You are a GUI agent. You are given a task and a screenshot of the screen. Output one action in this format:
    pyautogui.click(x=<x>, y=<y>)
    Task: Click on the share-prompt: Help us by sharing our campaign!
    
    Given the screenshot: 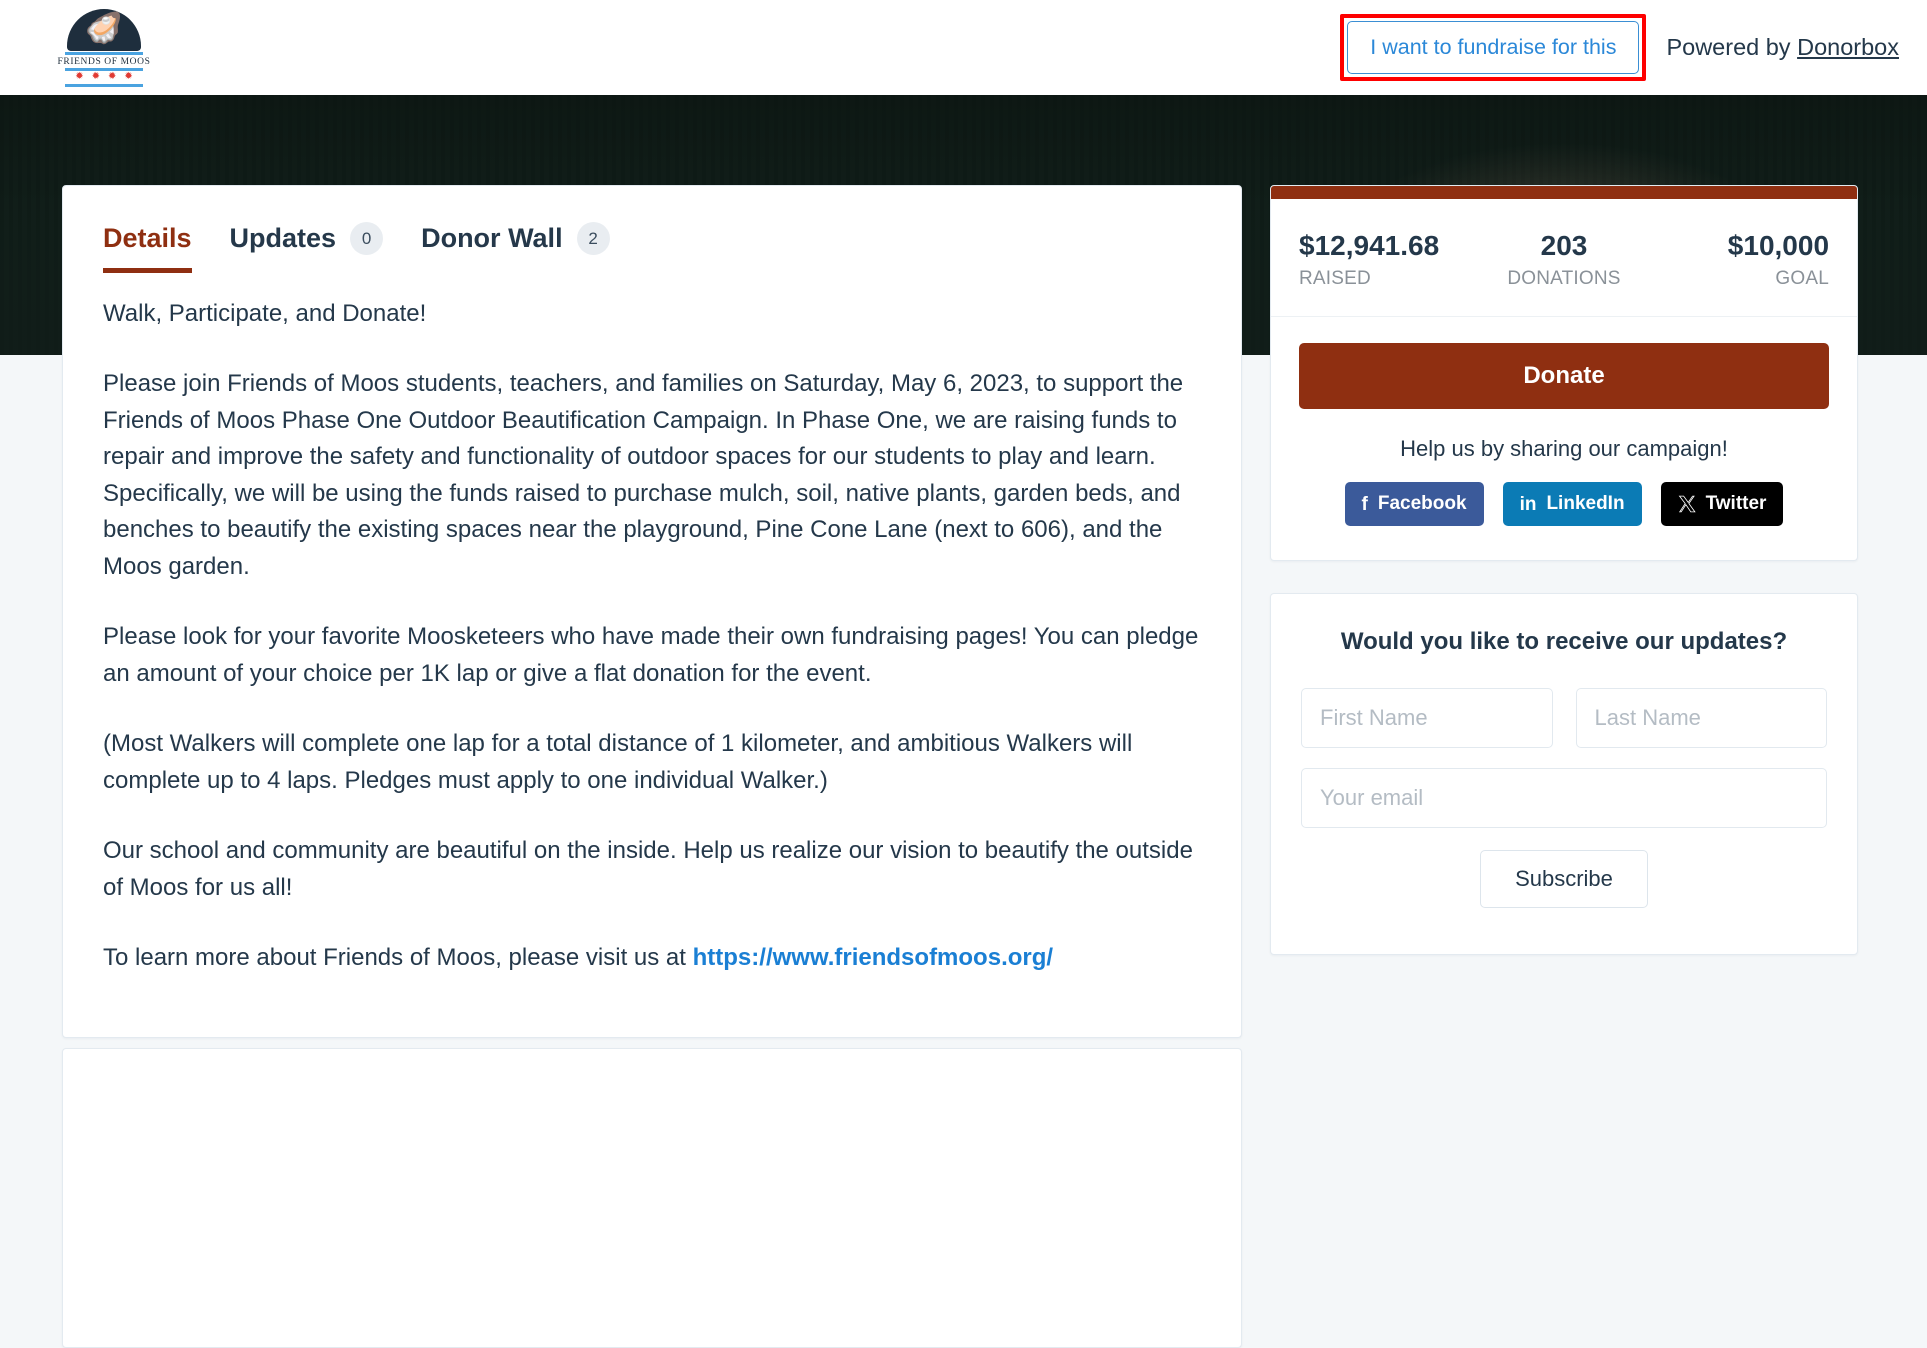 What is the action you would take?
    pyautogui.click(x=1564, y=449)
    